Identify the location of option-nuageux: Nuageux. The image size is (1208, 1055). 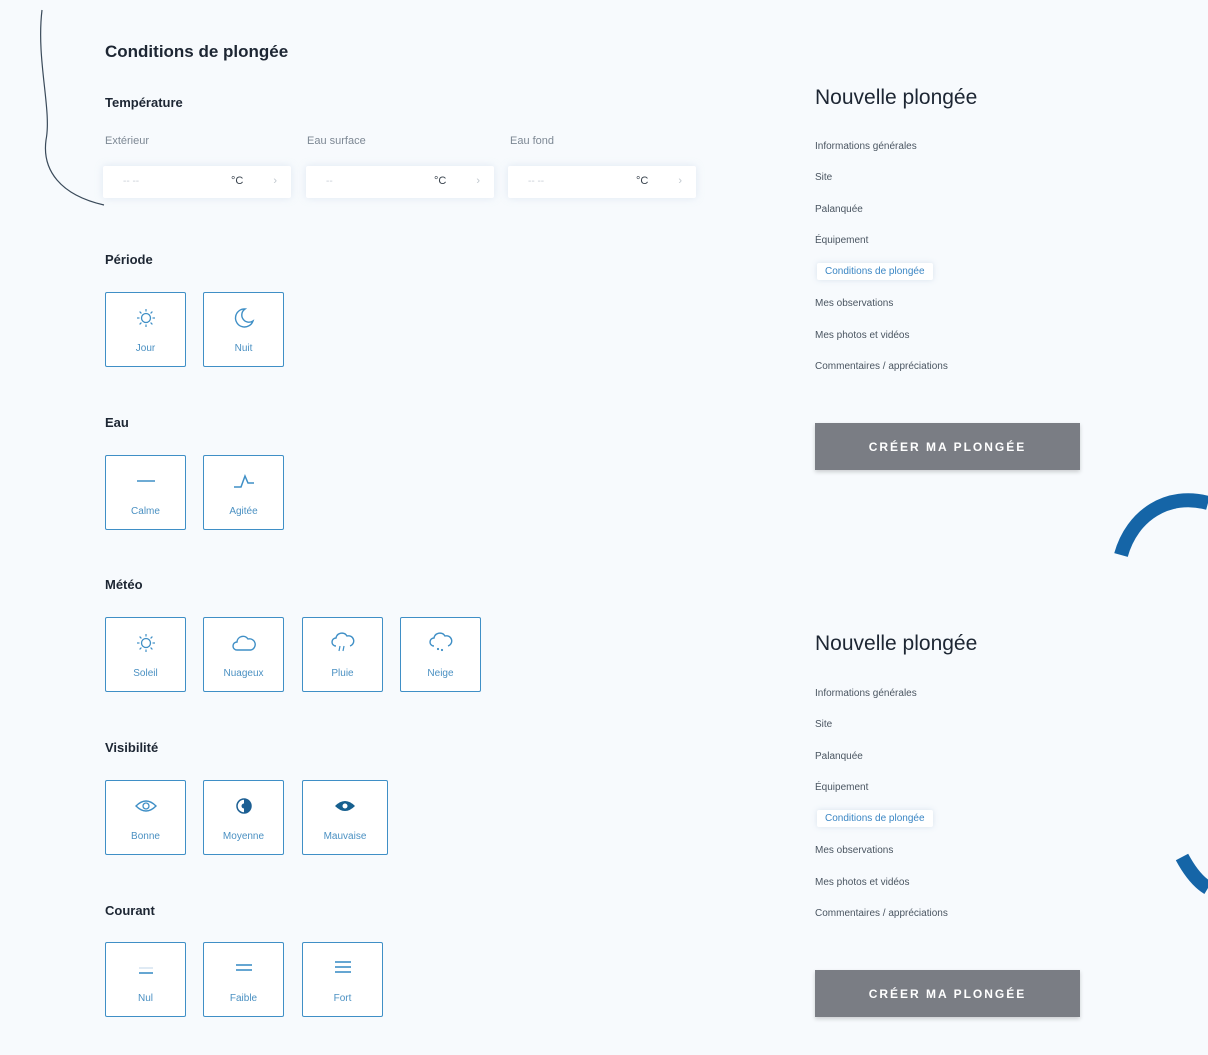
(243, 654).